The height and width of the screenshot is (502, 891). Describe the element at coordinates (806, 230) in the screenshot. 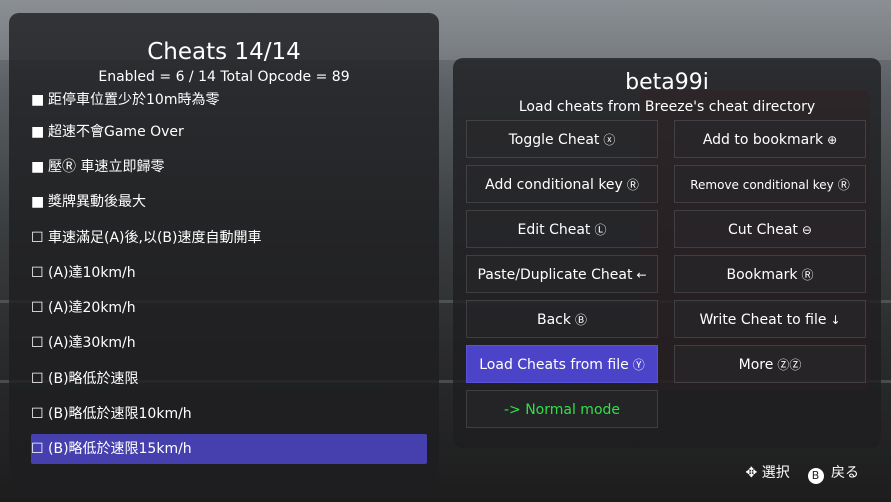

I see `minus-icon: ⊖` at that location.